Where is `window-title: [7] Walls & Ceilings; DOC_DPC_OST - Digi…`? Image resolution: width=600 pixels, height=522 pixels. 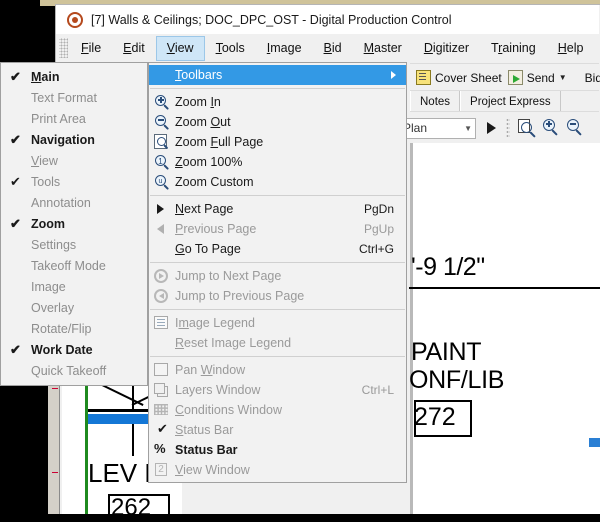 window-title: [7] Walls & Ceilings; DOC_DPC_OST - Digi… is located at coordinates (271, 19).